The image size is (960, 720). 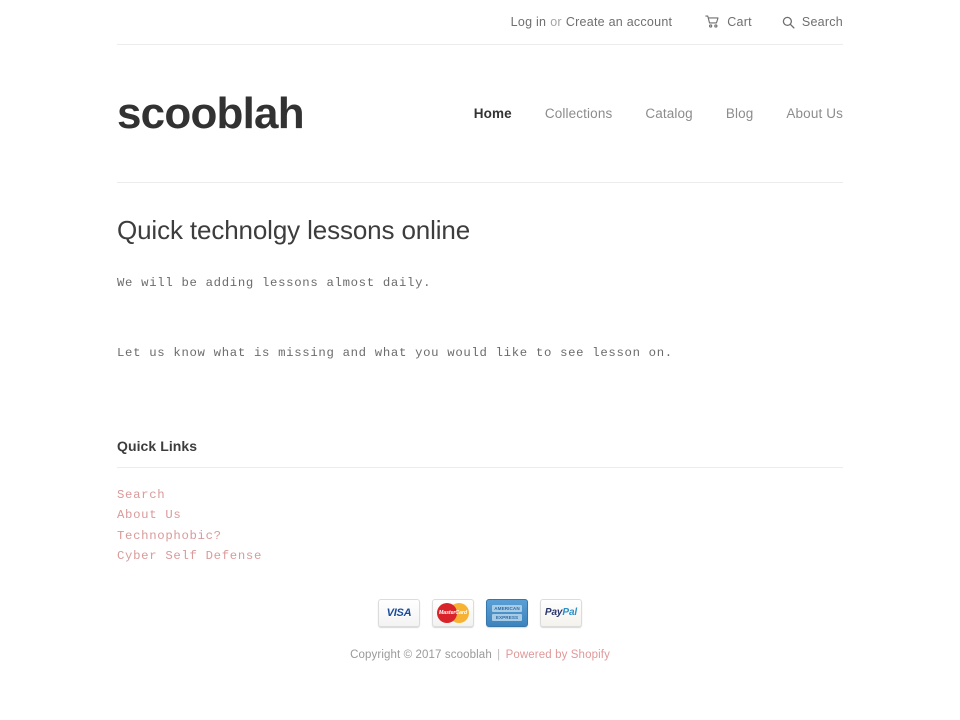 I want to click on main-navigation: Home Collections Catalog Blog About Us, so click(x=658, y=113).